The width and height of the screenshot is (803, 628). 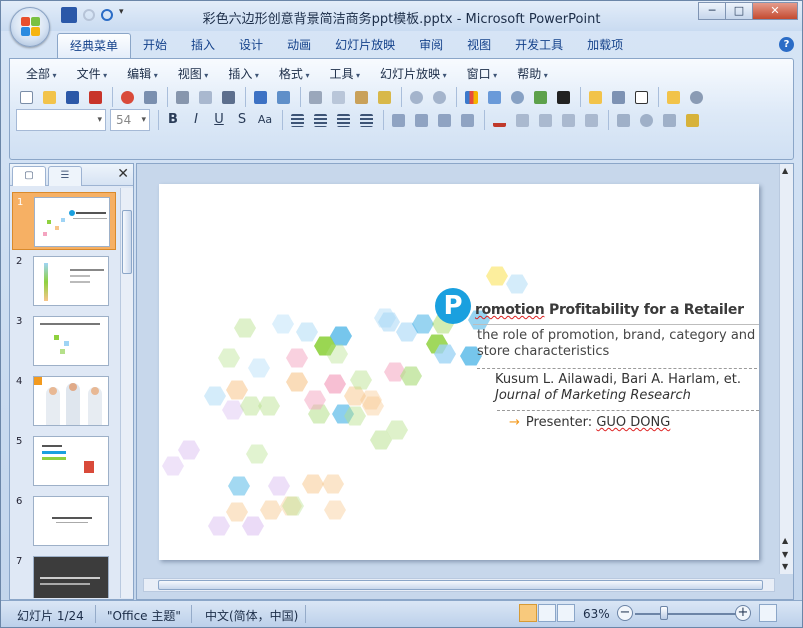 What do you see at coordinates (593, 395) in the screenshot?
I see `journal-text: Journal of Marketing Research` at bounding box center [593, 395].